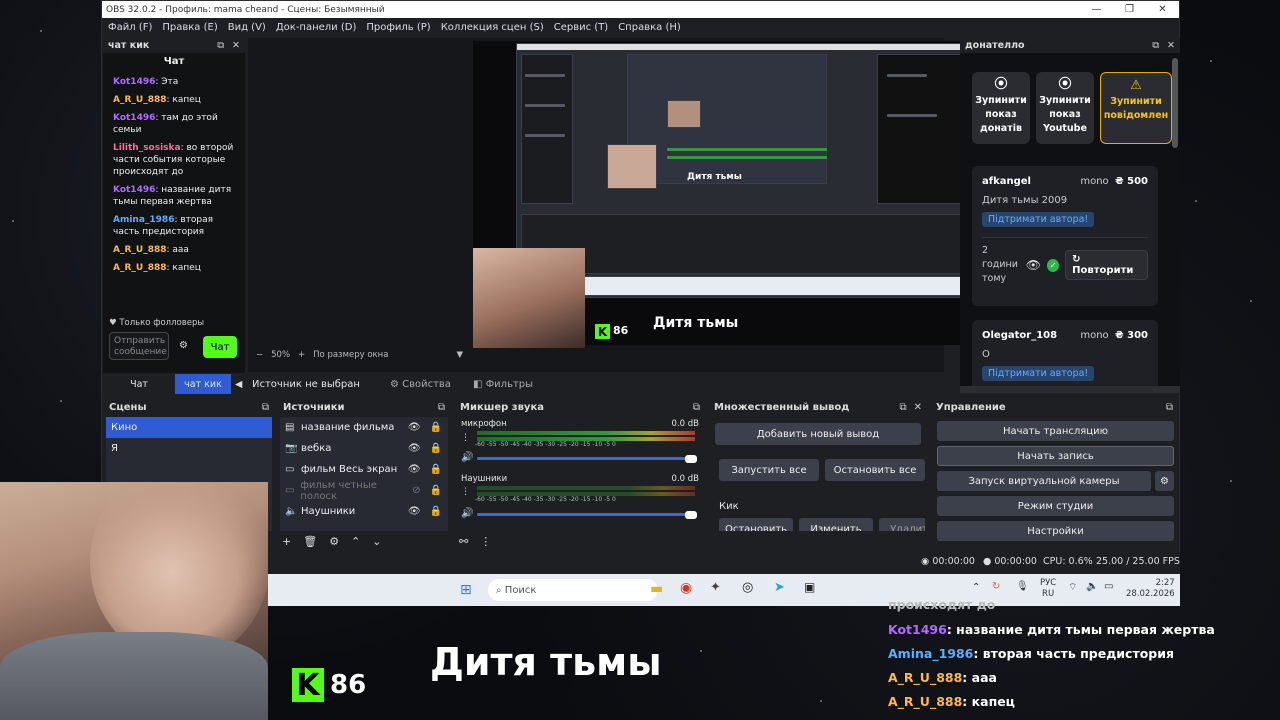  I want to click on menu-scene-collection: Коллекция сцен (S), so click(492, 27).